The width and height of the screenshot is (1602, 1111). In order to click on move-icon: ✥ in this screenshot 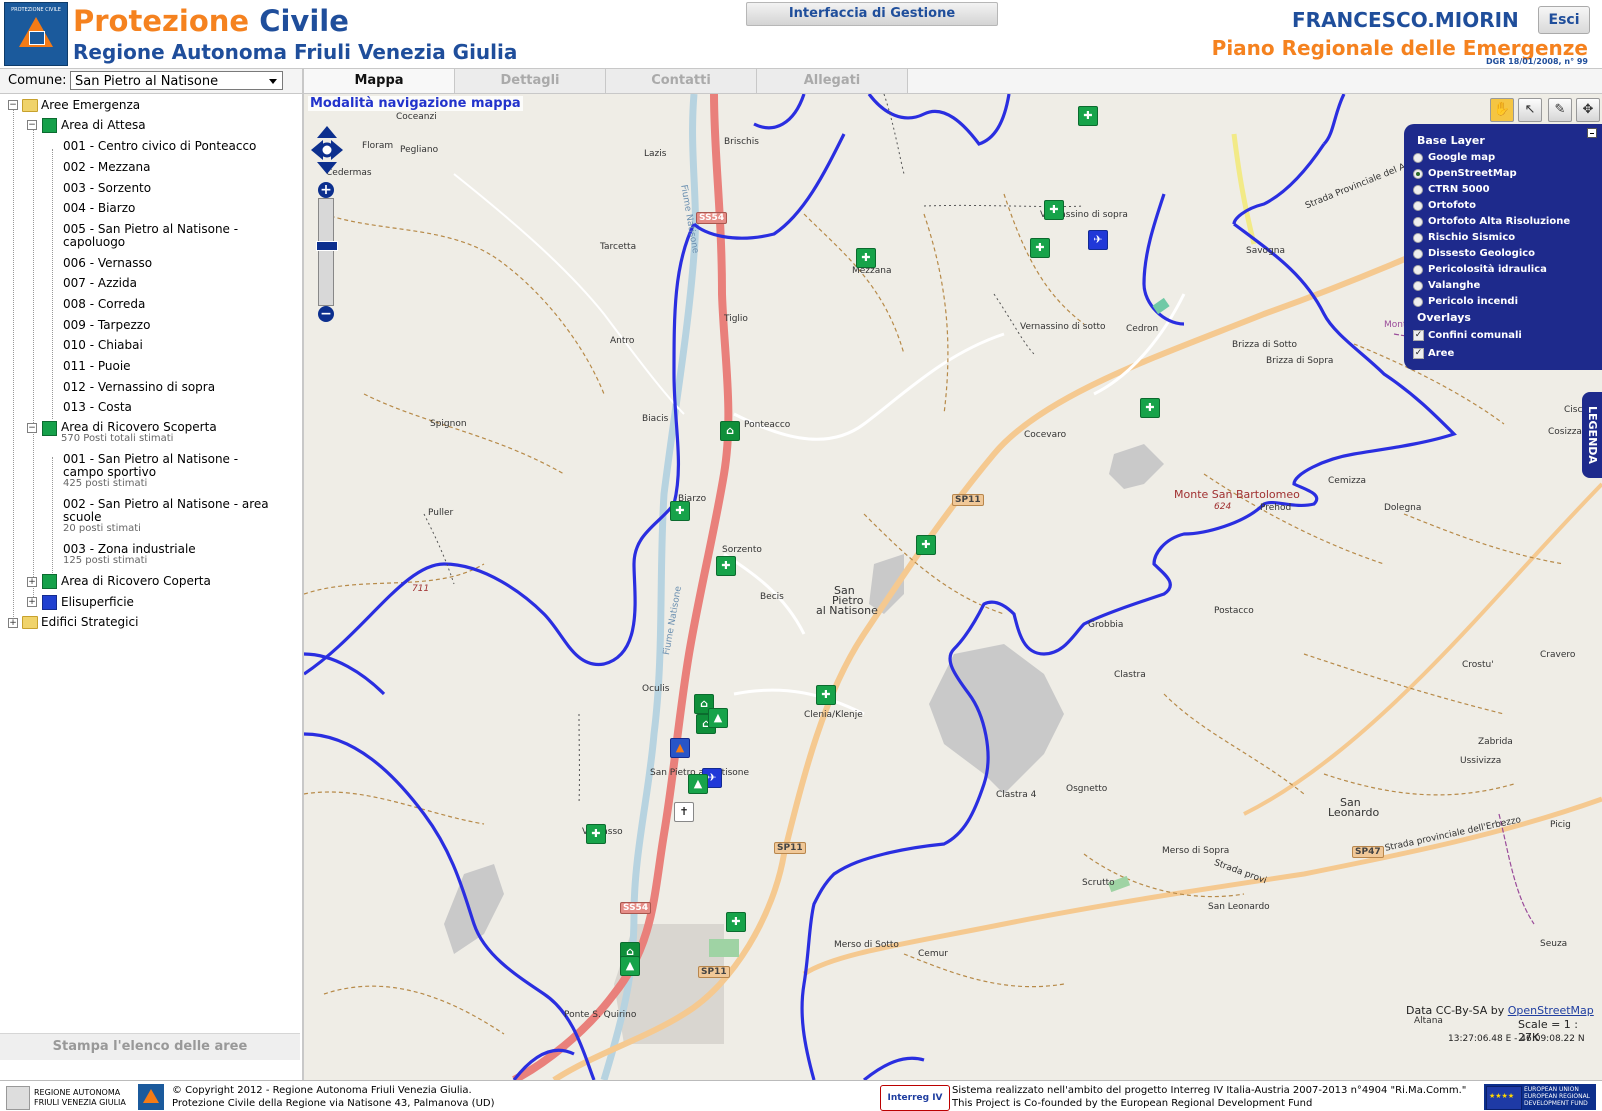, I will do `click(1588, 110)`.